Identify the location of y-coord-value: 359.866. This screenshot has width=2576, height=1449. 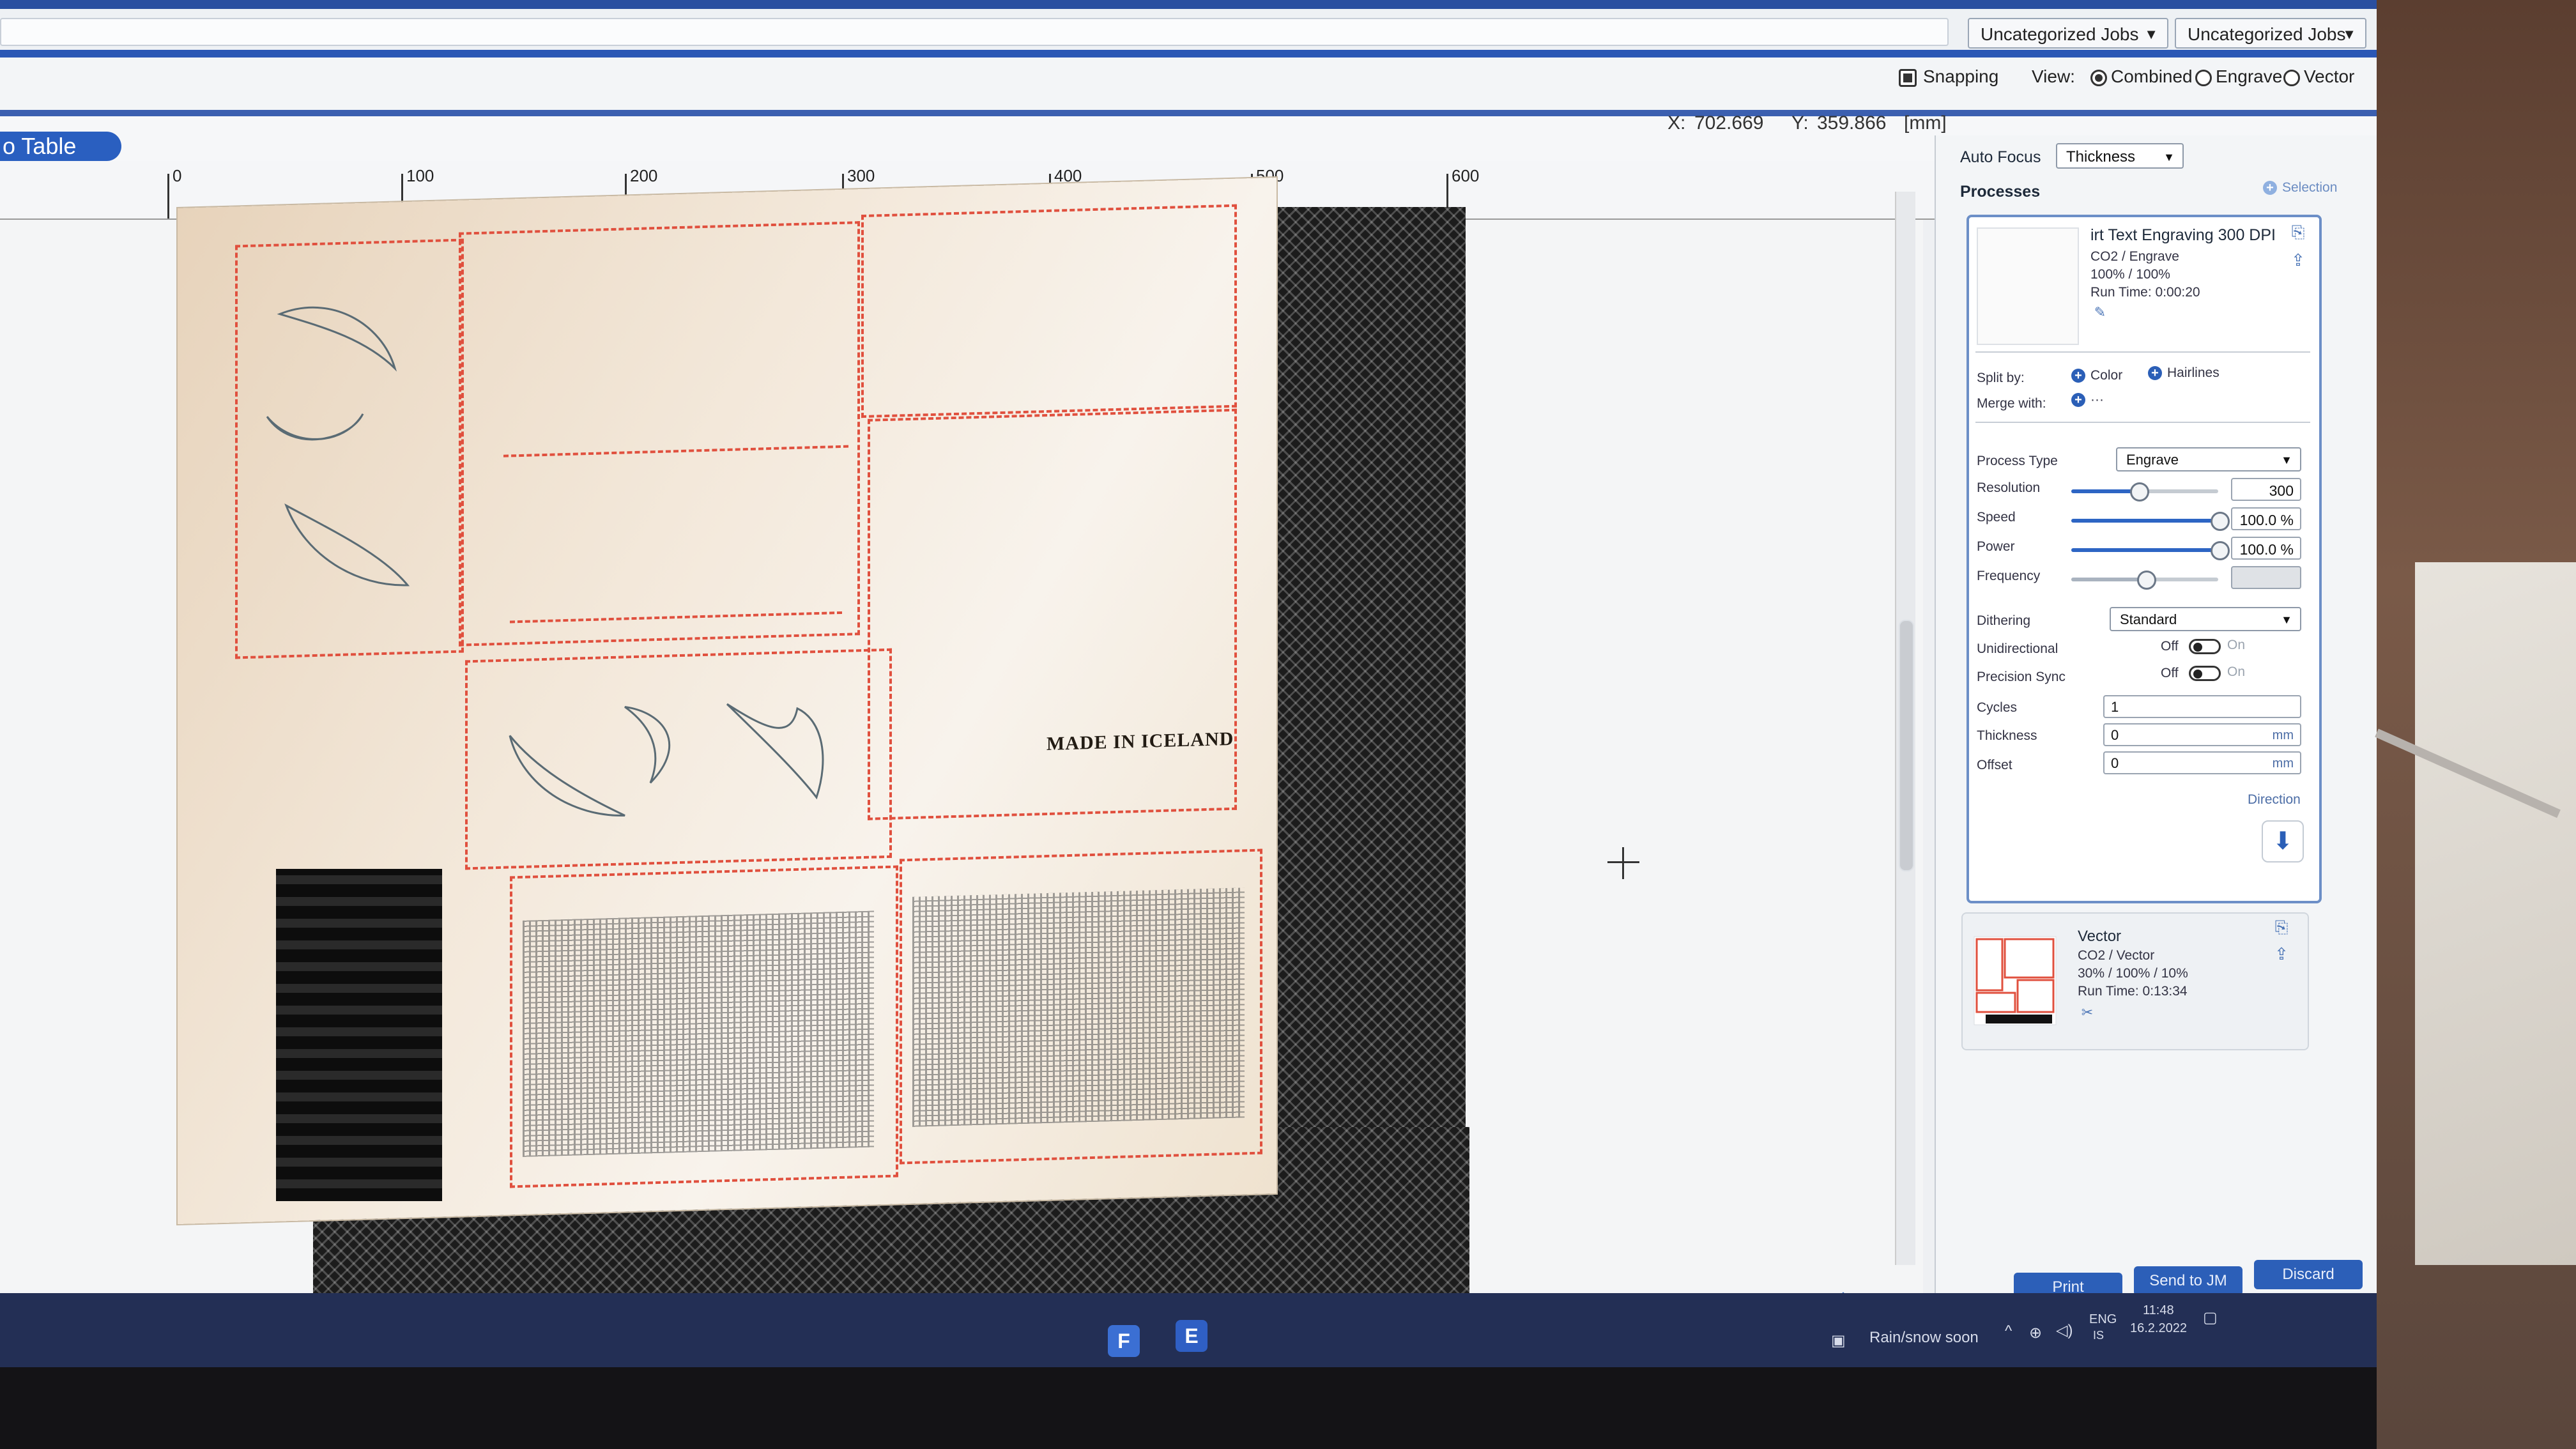
(1852, 123).